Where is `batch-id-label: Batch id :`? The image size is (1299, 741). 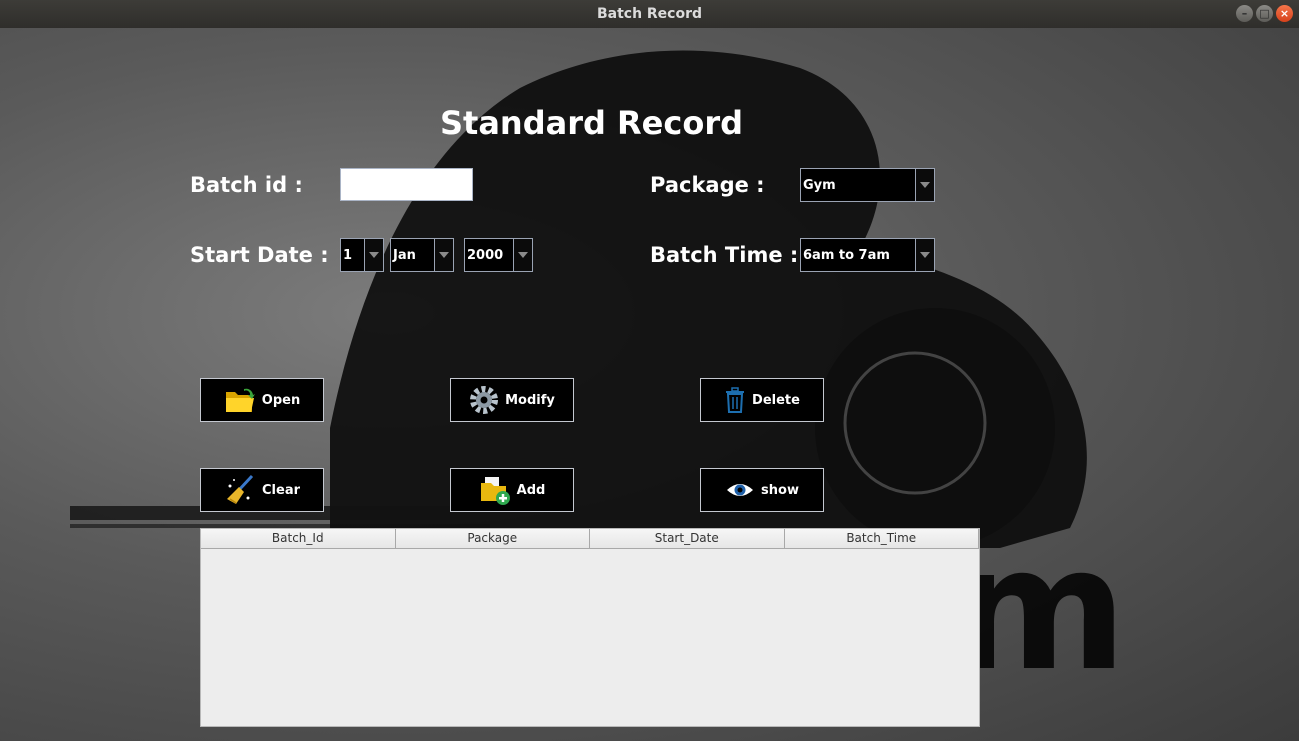 batch-id-label: Batch id : is located at coordinates (246, 185).